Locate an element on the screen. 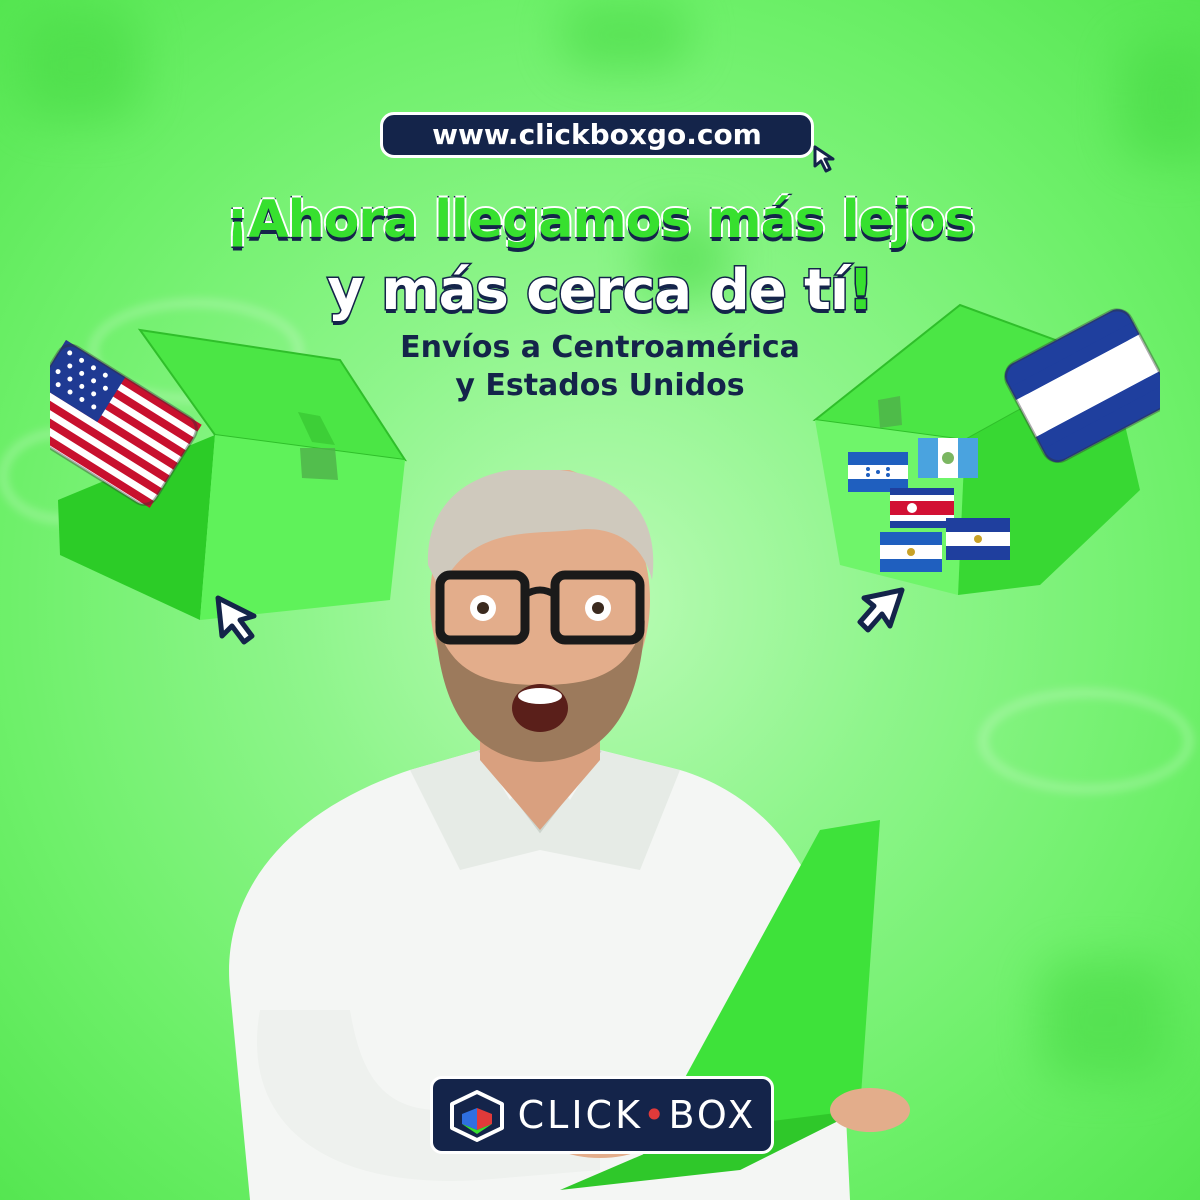  website-url-pill: www.clickboxgo.com is located at coordinates (597, 135).